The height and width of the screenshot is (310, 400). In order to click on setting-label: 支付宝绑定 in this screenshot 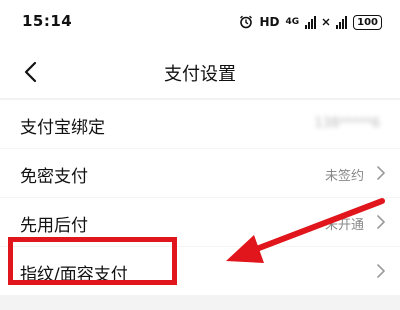, I will do `click(62, 128)`.